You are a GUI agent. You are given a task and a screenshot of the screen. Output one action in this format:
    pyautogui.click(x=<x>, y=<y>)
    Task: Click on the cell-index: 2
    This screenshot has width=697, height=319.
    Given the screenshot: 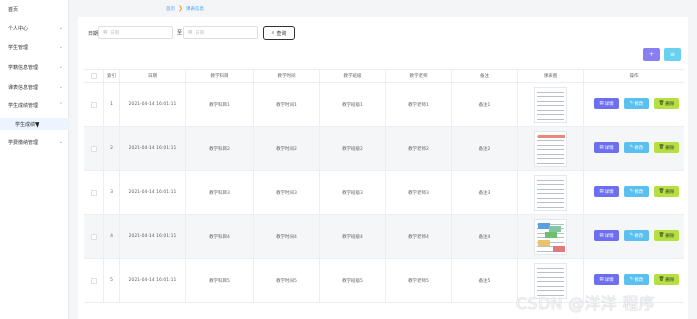 What is the action you would take?
    pyautogui.click(x=112, y=148)
    